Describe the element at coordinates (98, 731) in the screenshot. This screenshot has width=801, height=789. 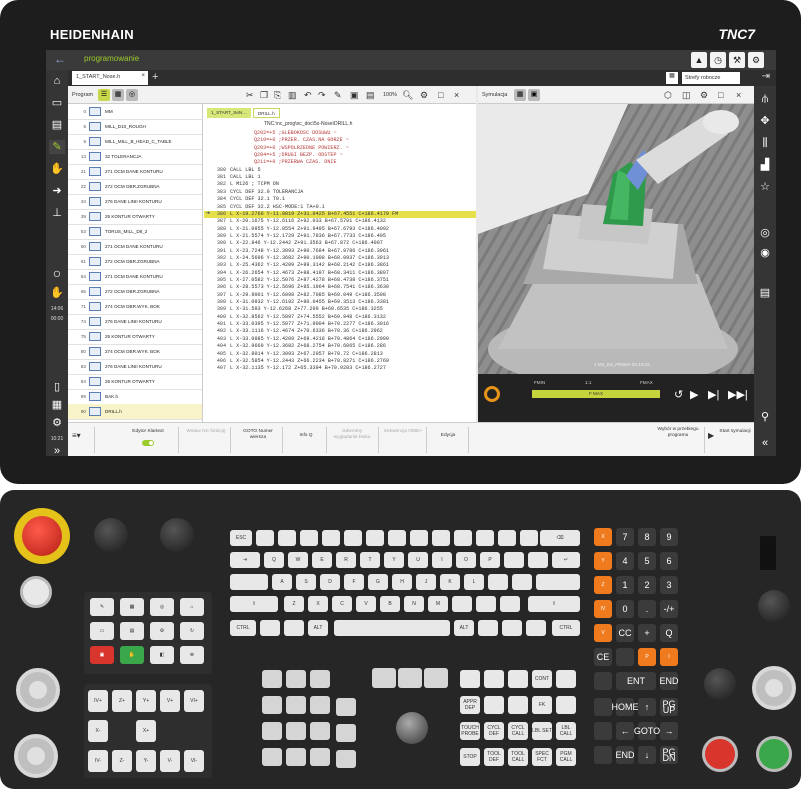
I see `axis-key: X-` at that location.